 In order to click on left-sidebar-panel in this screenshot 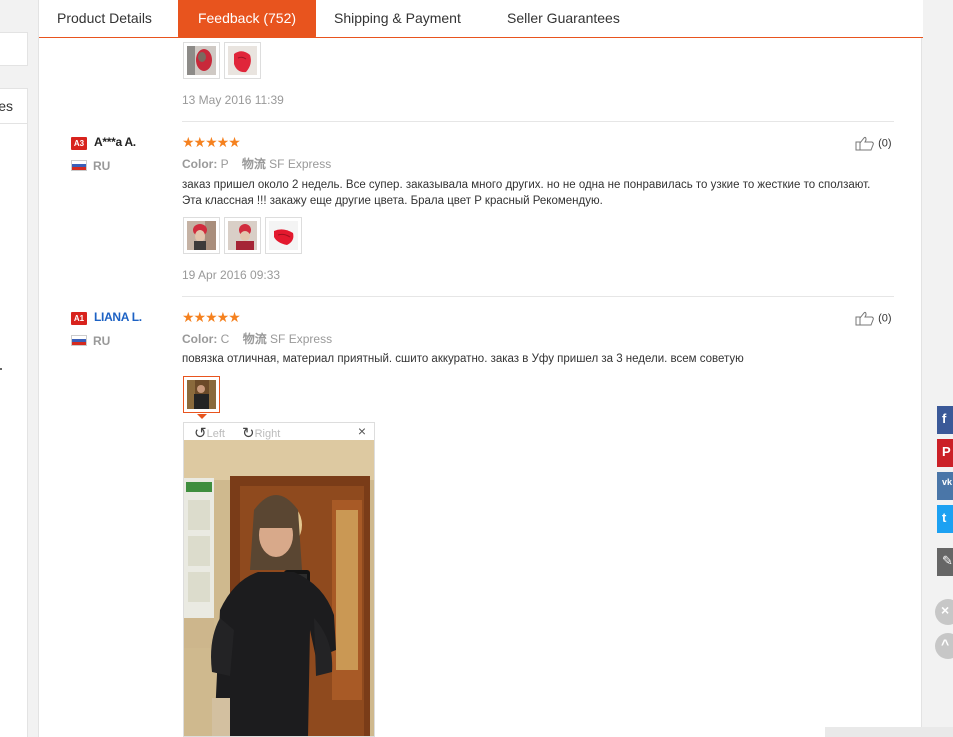, I will do `click(14, 430)`.